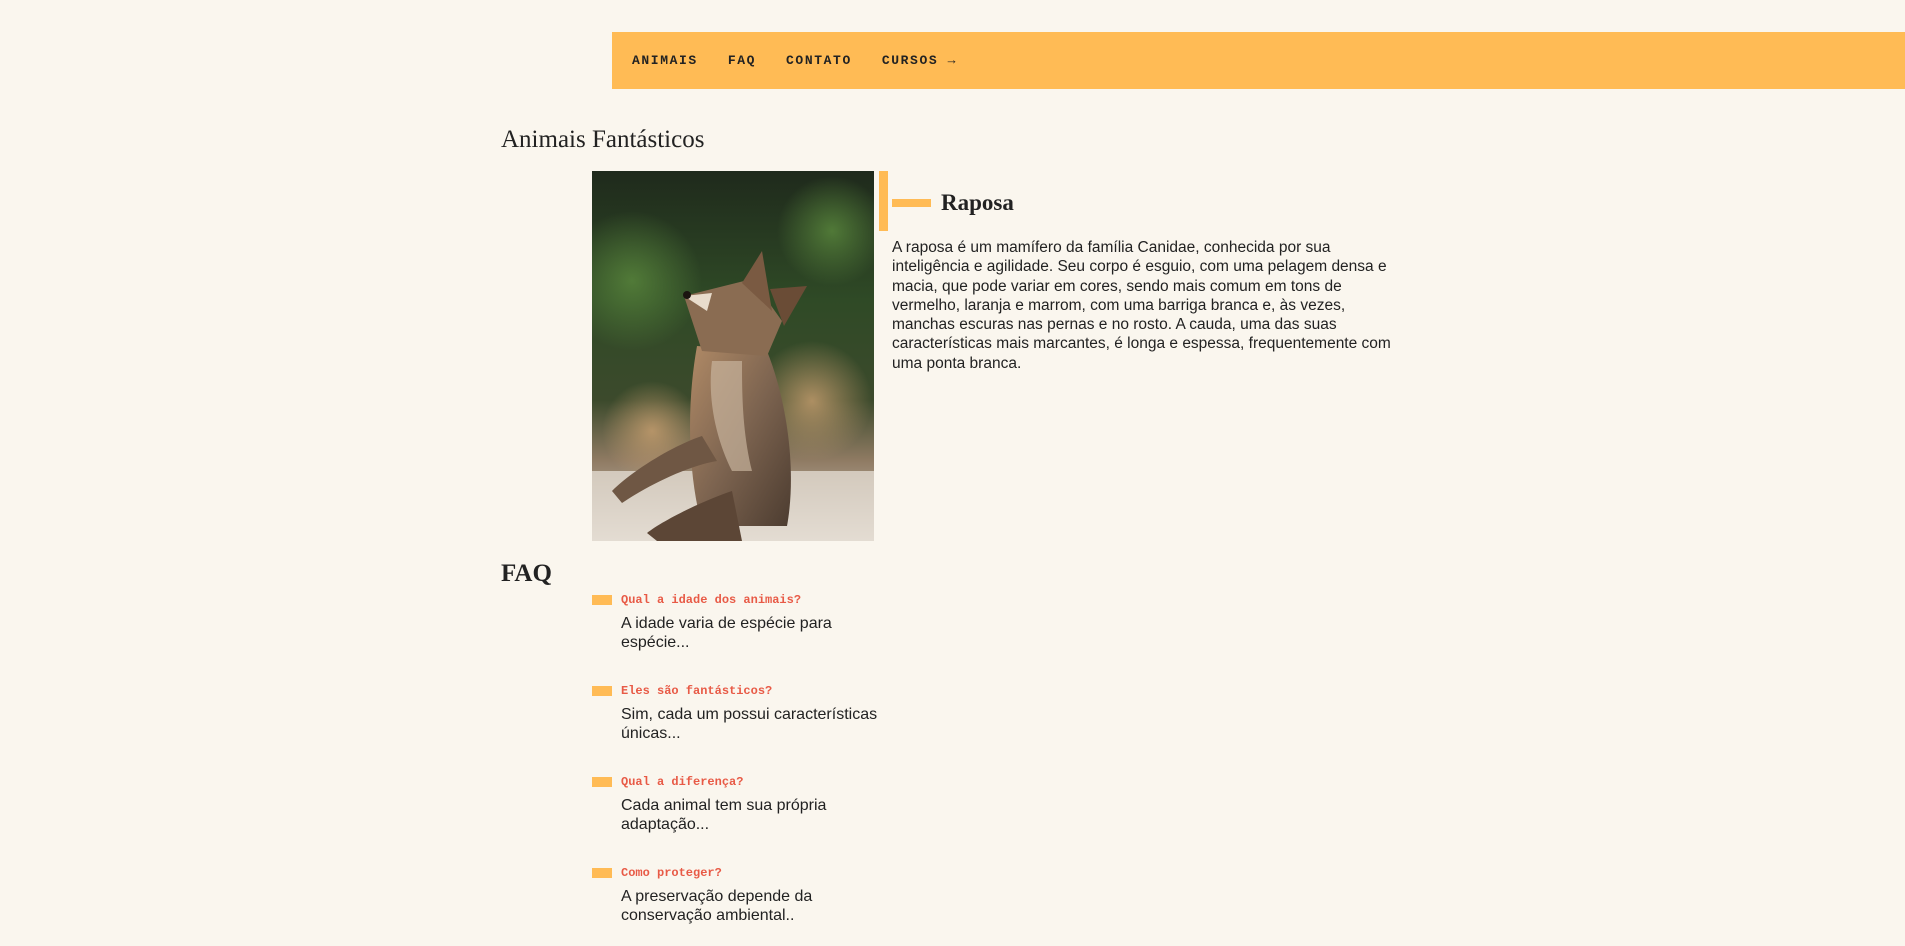 The width and height of the screenshot is (1905, 946). Describe the element at coordinates (1258, 60) in the screenshot. I see `main-nav: ANIMAIS FAQ CONTATO CURSOS →` at that location.